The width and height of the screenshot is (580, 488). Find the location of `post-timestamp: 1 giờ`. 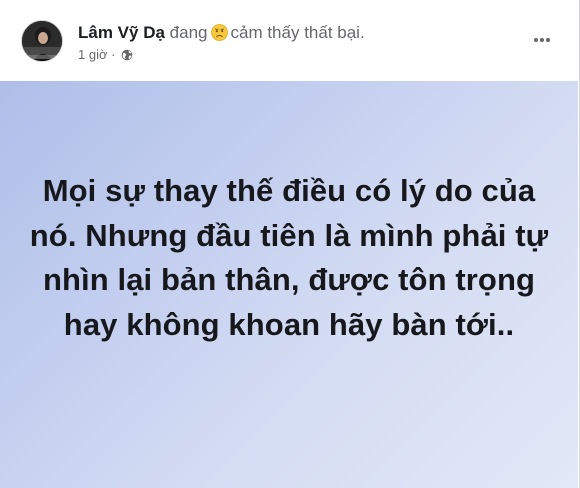

post-timestamp: 1 giờ is located at coordinates (93, 54).